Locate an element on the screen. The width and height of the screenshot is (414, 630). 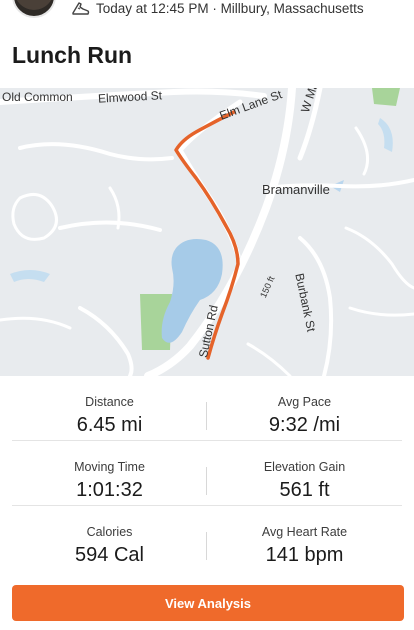
stat-value: 9:32 /mi is located at coordinates (304, 425).